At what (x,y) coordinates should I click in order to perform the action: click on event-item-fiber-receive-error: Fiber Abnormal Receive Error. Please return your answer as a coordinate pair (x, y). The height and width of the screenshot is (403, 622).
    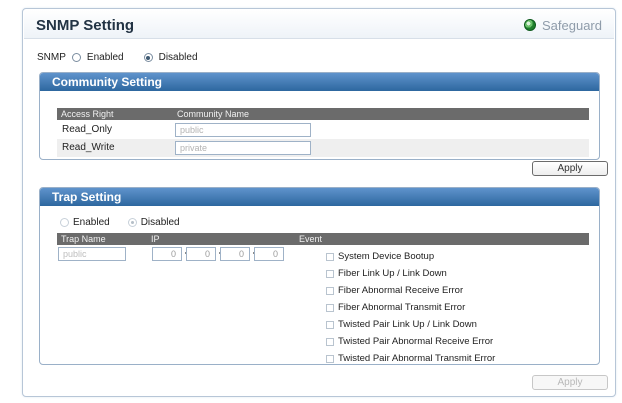
    Looking at the image, I should click on (394, 290).